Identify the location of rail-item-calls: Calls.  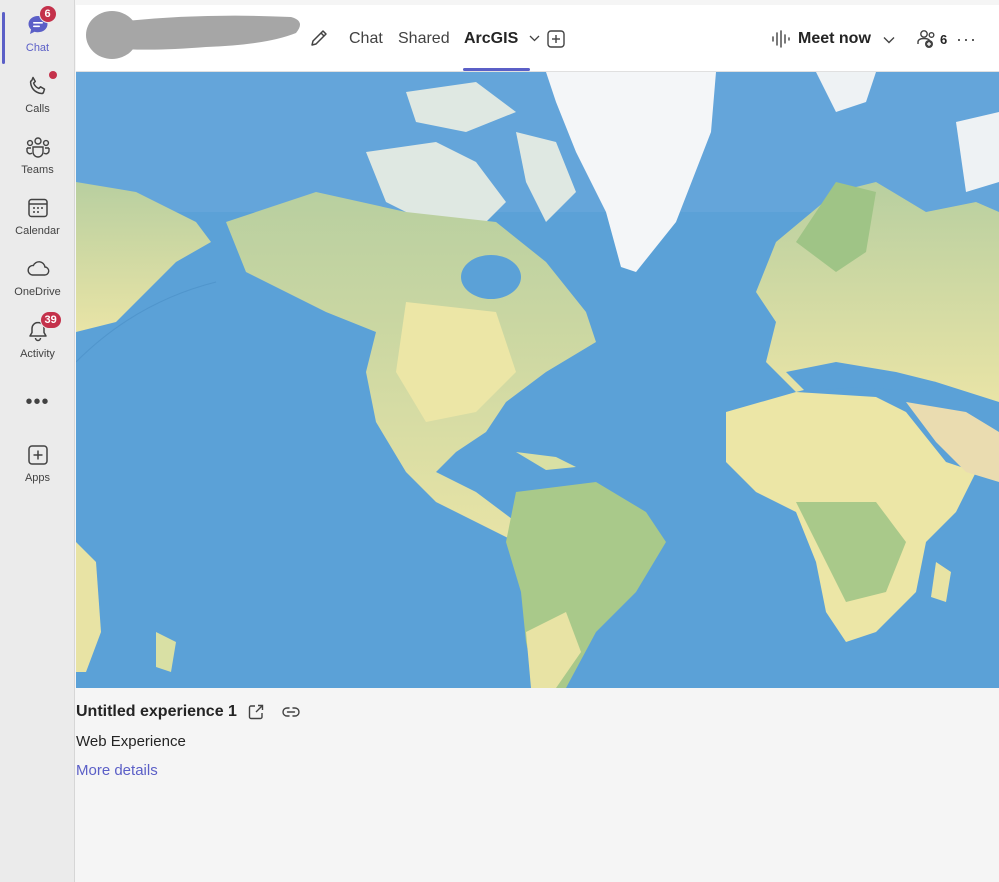
(37, 97).